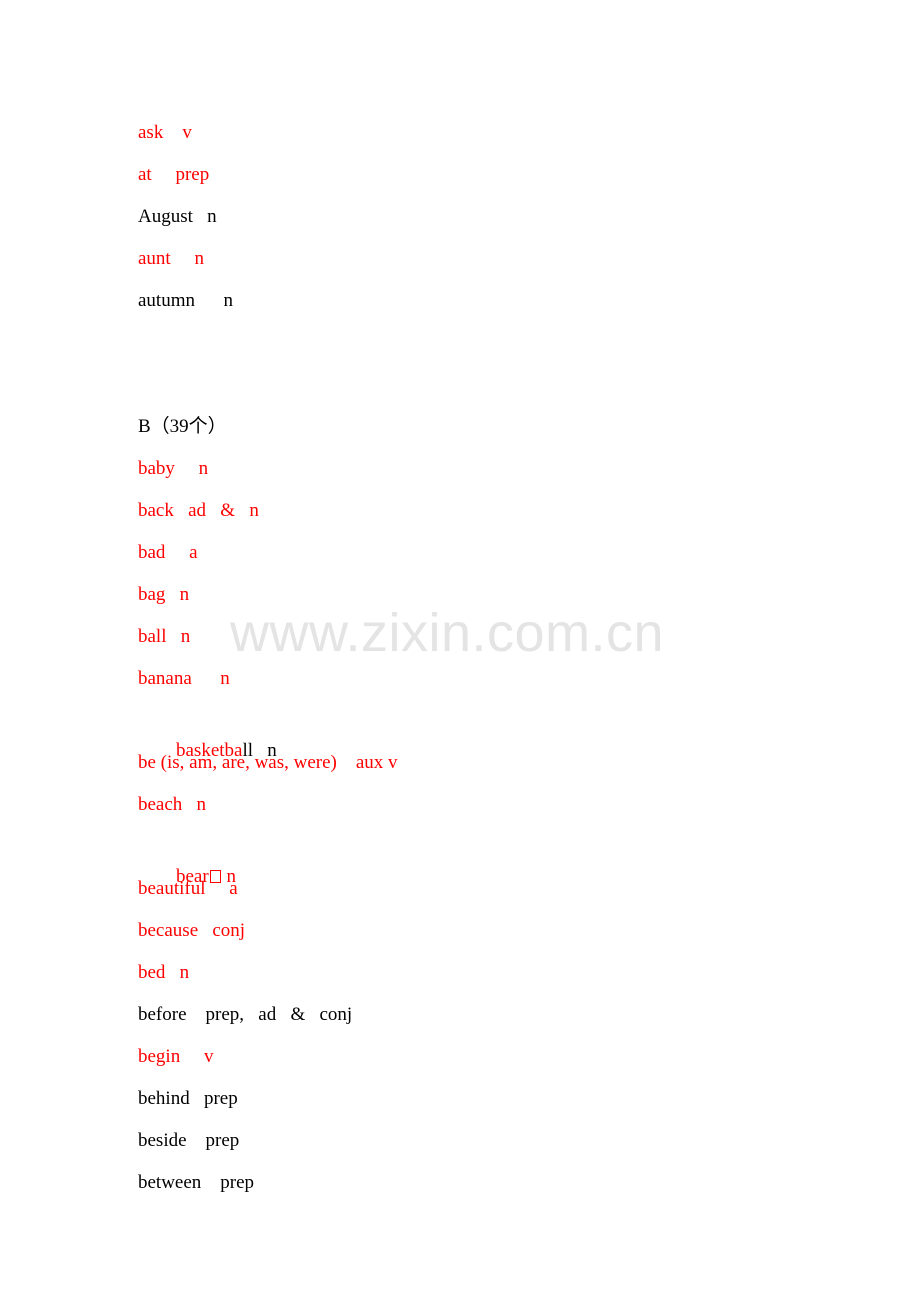 The width and height of the screenshot is (920, 1302). What do you see at coordinates (196, 1182) in the screenshot?
I see `word-entry-between: between prep` at bounding box center [196, 1182].